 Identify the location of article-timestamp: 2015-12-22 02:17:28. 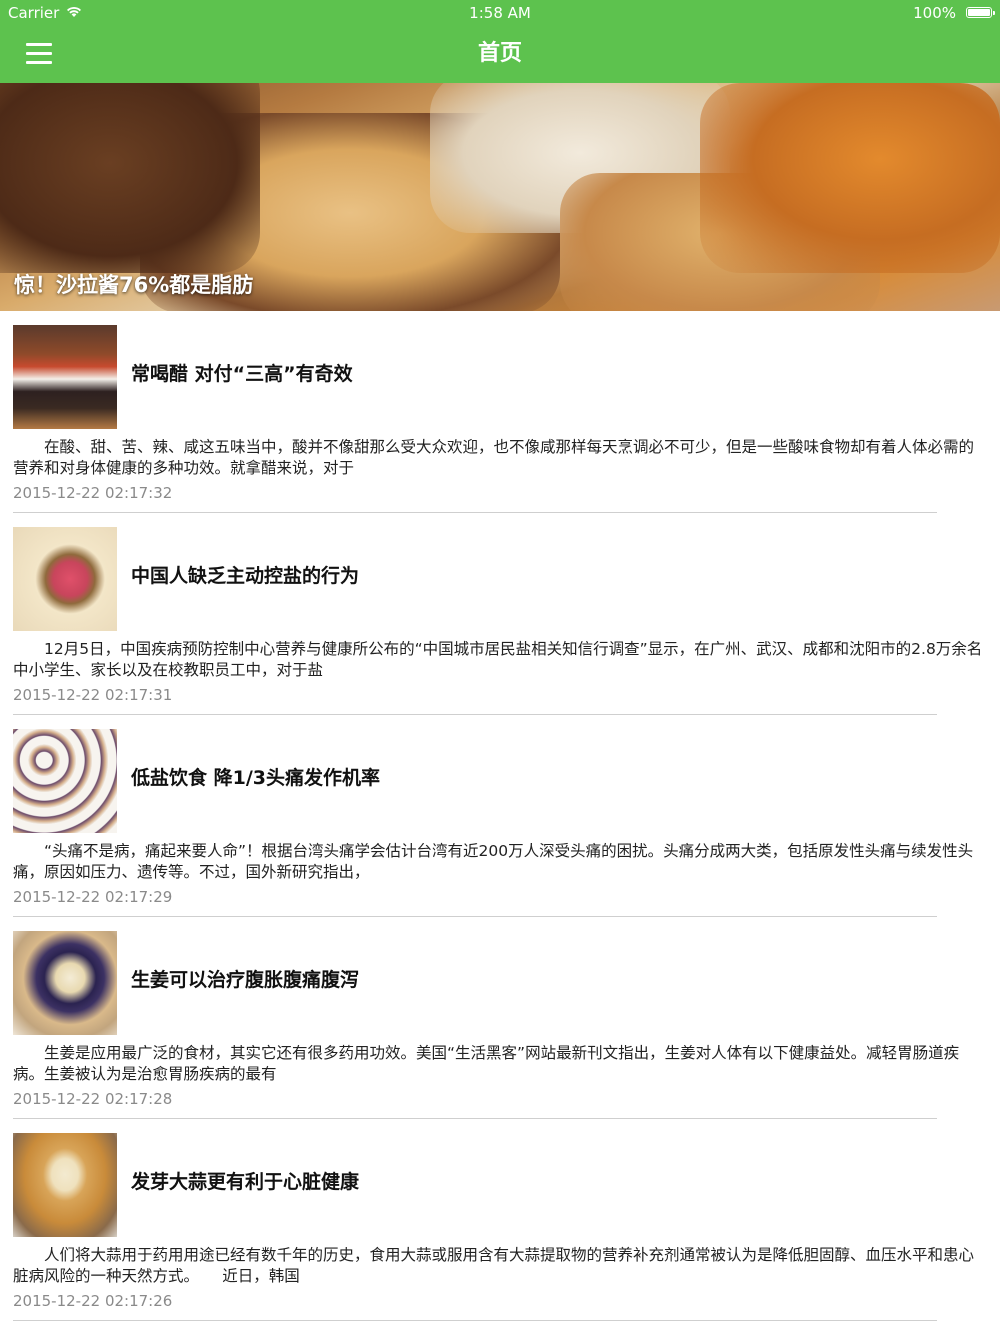
(93, 1099).